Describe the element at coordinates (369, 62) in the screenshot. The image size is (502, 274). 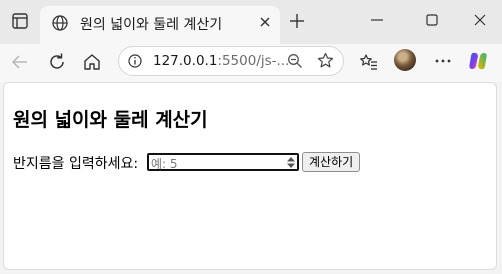
I see `favorites-icon` at that location.